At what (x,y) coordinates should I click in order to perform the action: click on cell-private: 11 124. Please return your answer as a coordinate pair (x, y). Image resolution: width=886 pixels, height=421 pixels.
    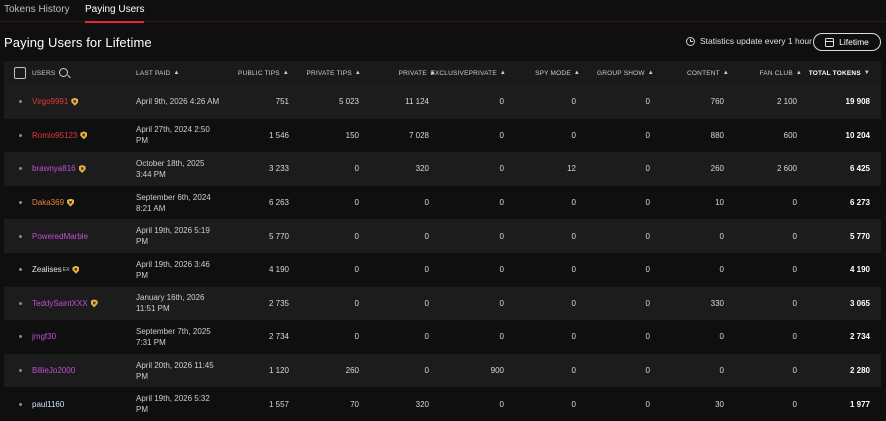
    Looking at the image, I should click on (417, 102).